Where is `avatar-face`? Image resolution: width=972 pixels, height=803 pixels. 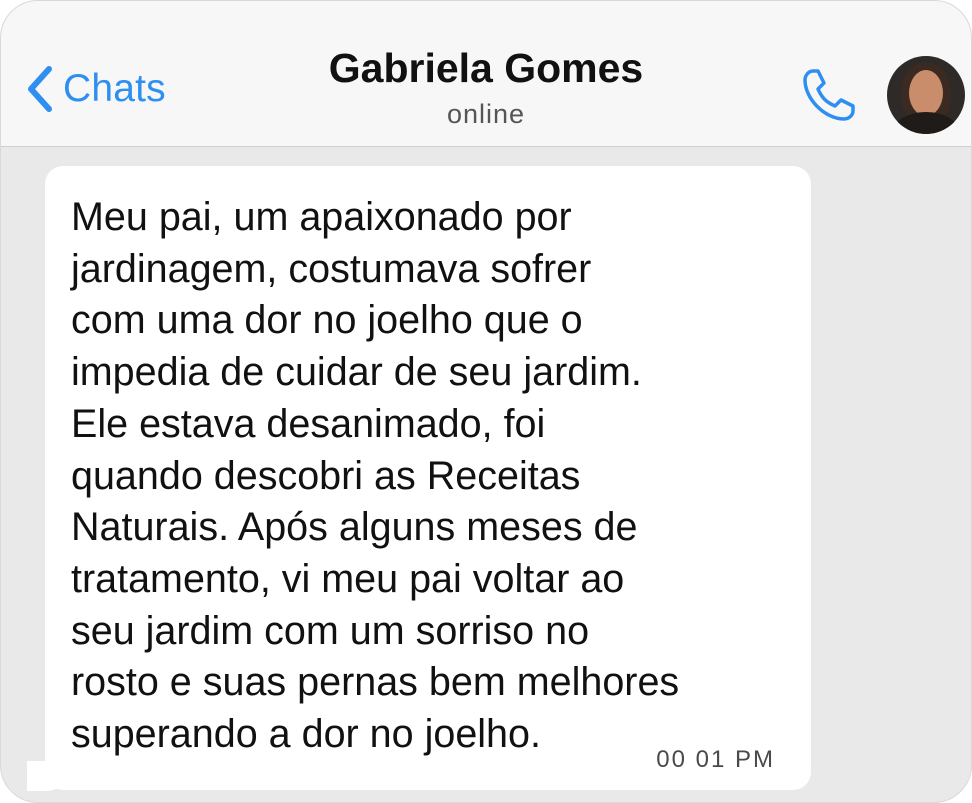 avatar-face is located at coordinates (926, 93).